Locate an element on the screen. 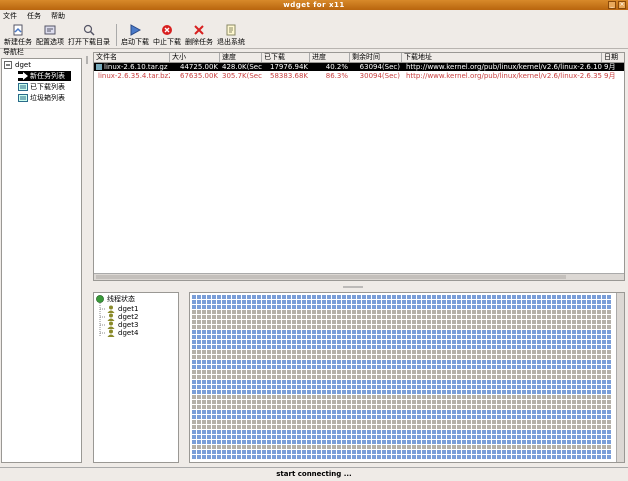 The image size is (628, 481). open-folder-button: 打开下载目录 is located at coordinates (89, 35).